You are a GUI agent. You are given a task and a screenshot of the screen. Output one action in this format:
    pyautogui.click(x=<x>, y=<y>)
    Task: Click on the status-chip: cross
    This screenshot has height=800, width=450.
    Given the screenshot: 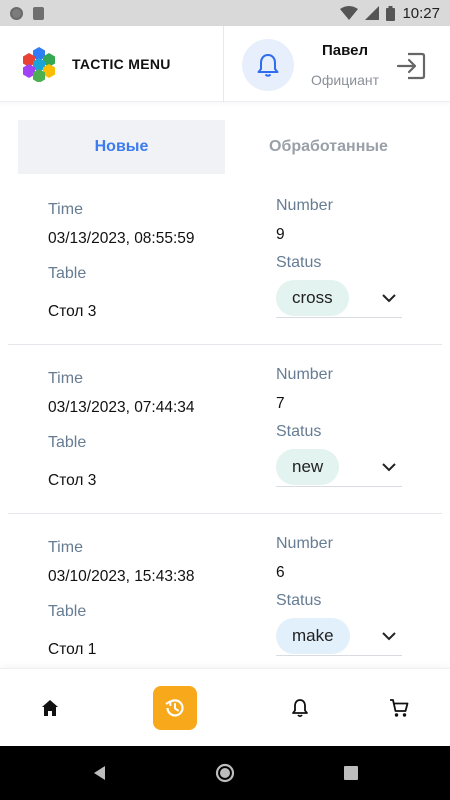 What is the action you would take?
    pyautogui.click(x=312, y=298)
    